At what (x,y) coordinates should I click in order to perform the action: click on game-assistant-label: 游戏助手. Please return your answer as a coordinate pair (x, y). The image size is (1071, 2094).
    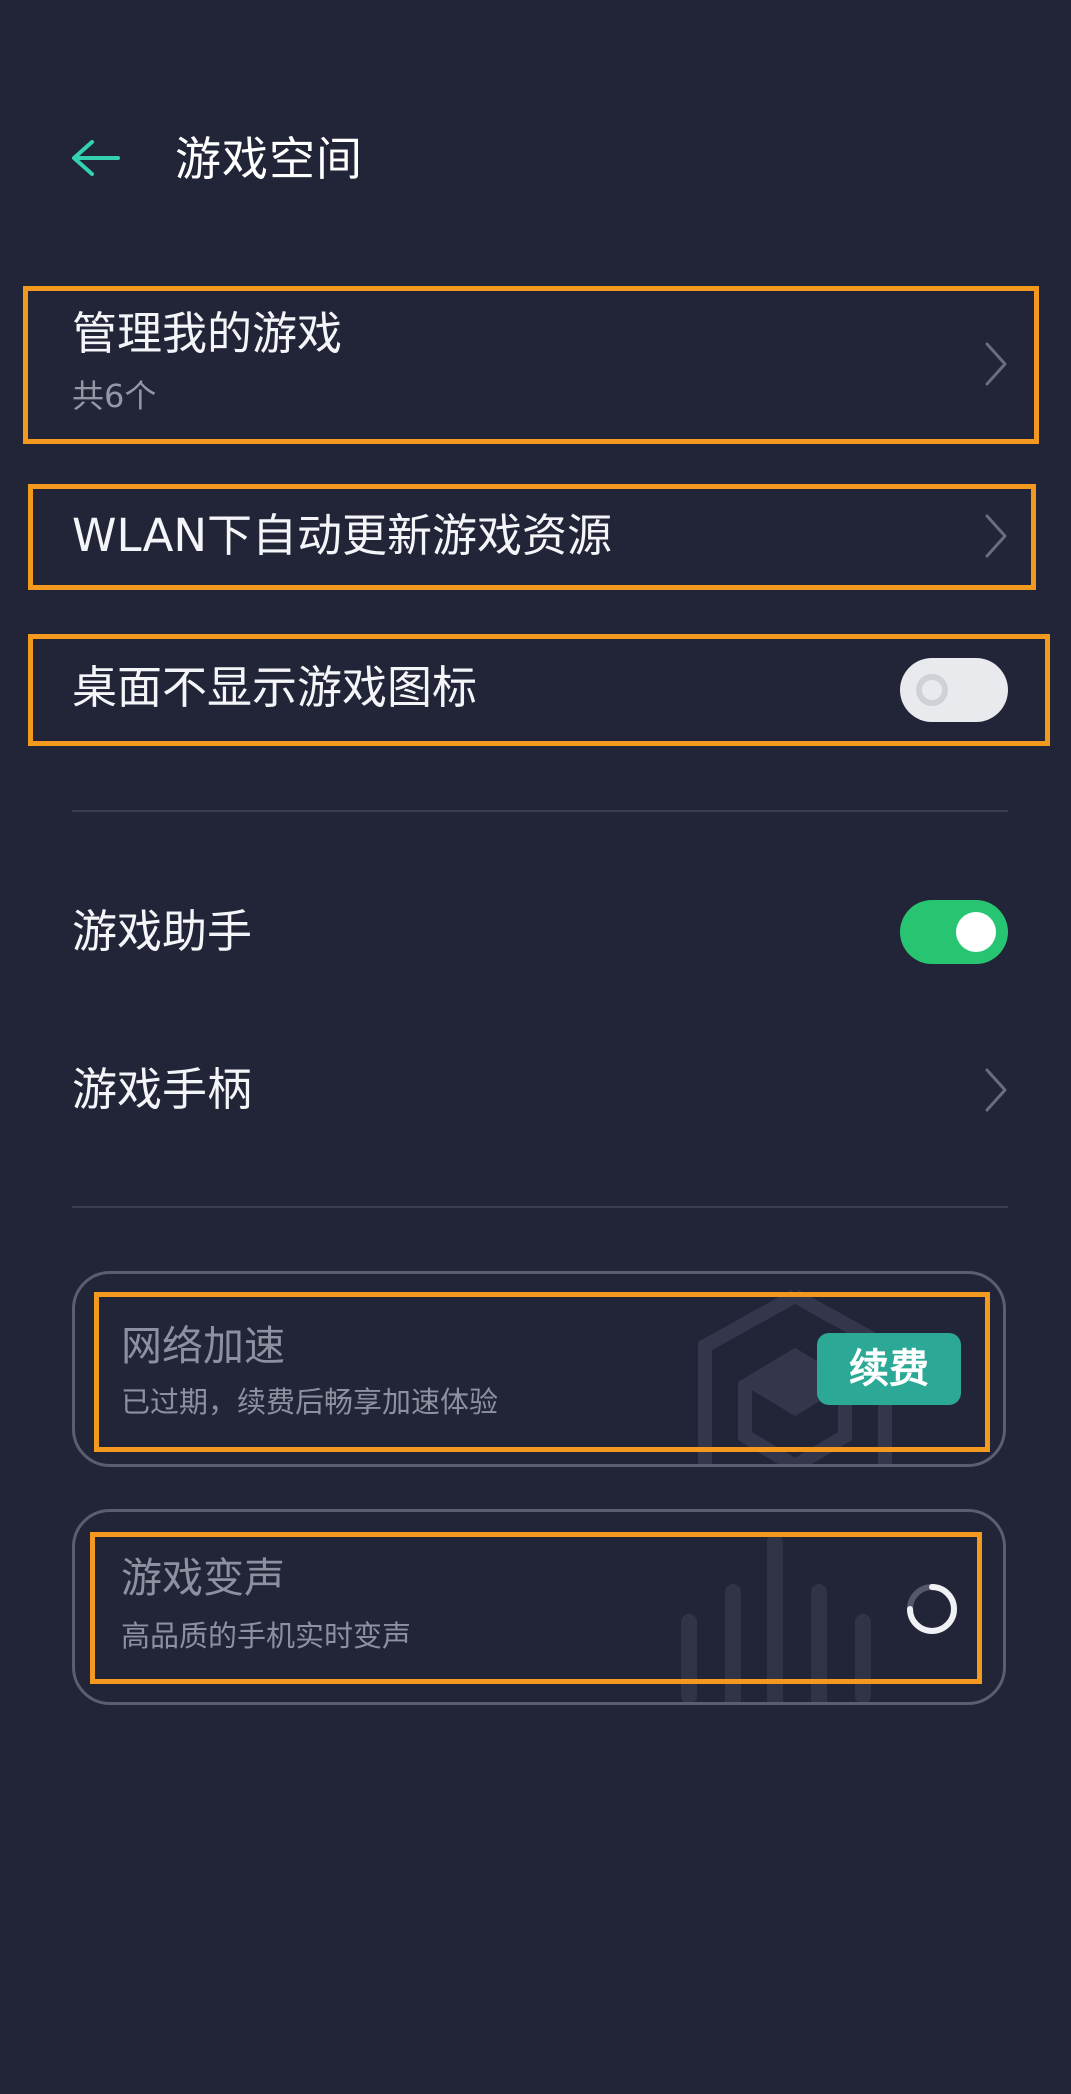
    Looking at the image, I should click on (162, 931).